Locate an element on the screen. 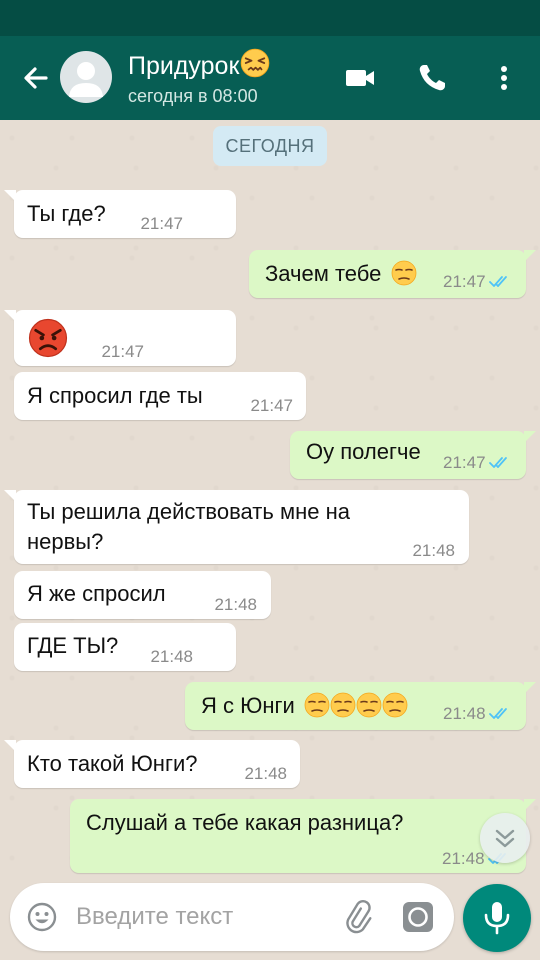 This screenshot has height=960, width=540. incoming-message: Кто такой Юнги? 21:48 is located at coordinates (152, 764).